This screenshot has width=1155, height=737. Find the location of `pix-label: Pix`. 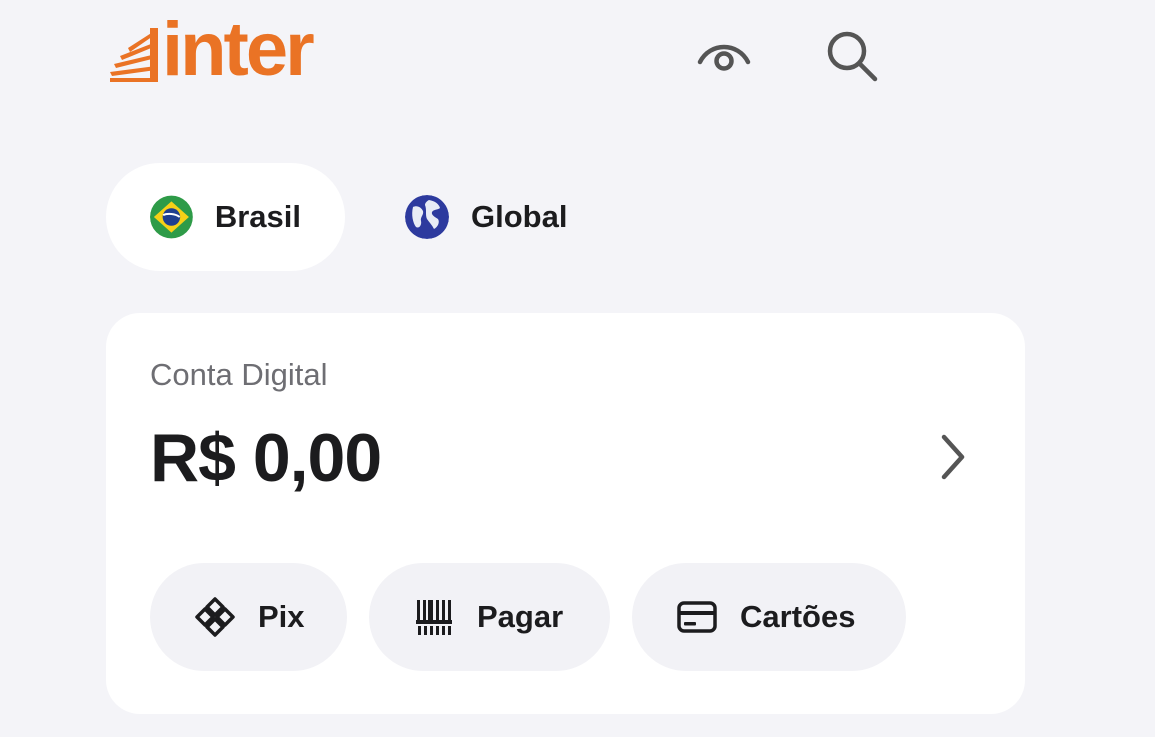

pix-label: Pix is located at coordinates (281, 616).